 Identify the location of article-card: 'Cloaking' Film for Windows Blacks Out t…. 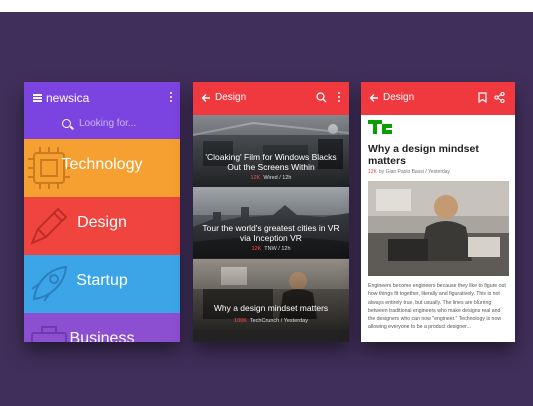
(271, 150).